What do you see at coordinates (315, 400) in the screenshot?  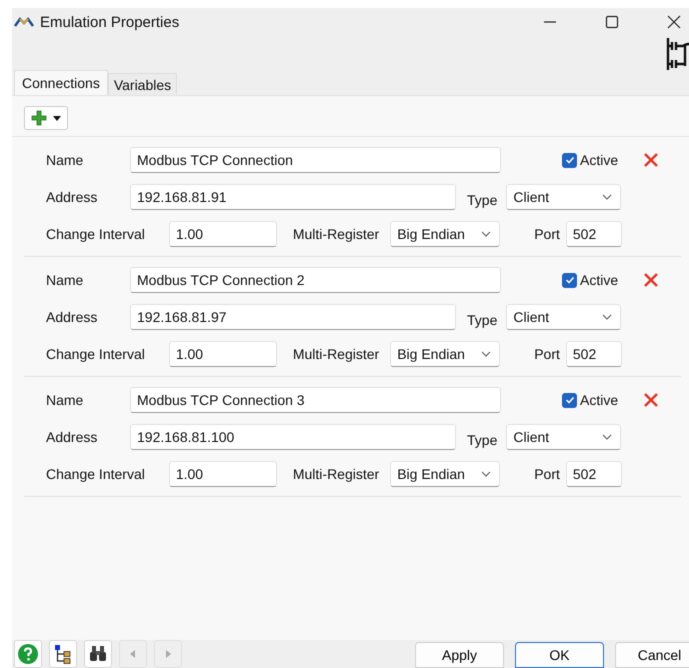 I see `input-field: Modbus TCP Connection 3` at bounding box center [315, 400].